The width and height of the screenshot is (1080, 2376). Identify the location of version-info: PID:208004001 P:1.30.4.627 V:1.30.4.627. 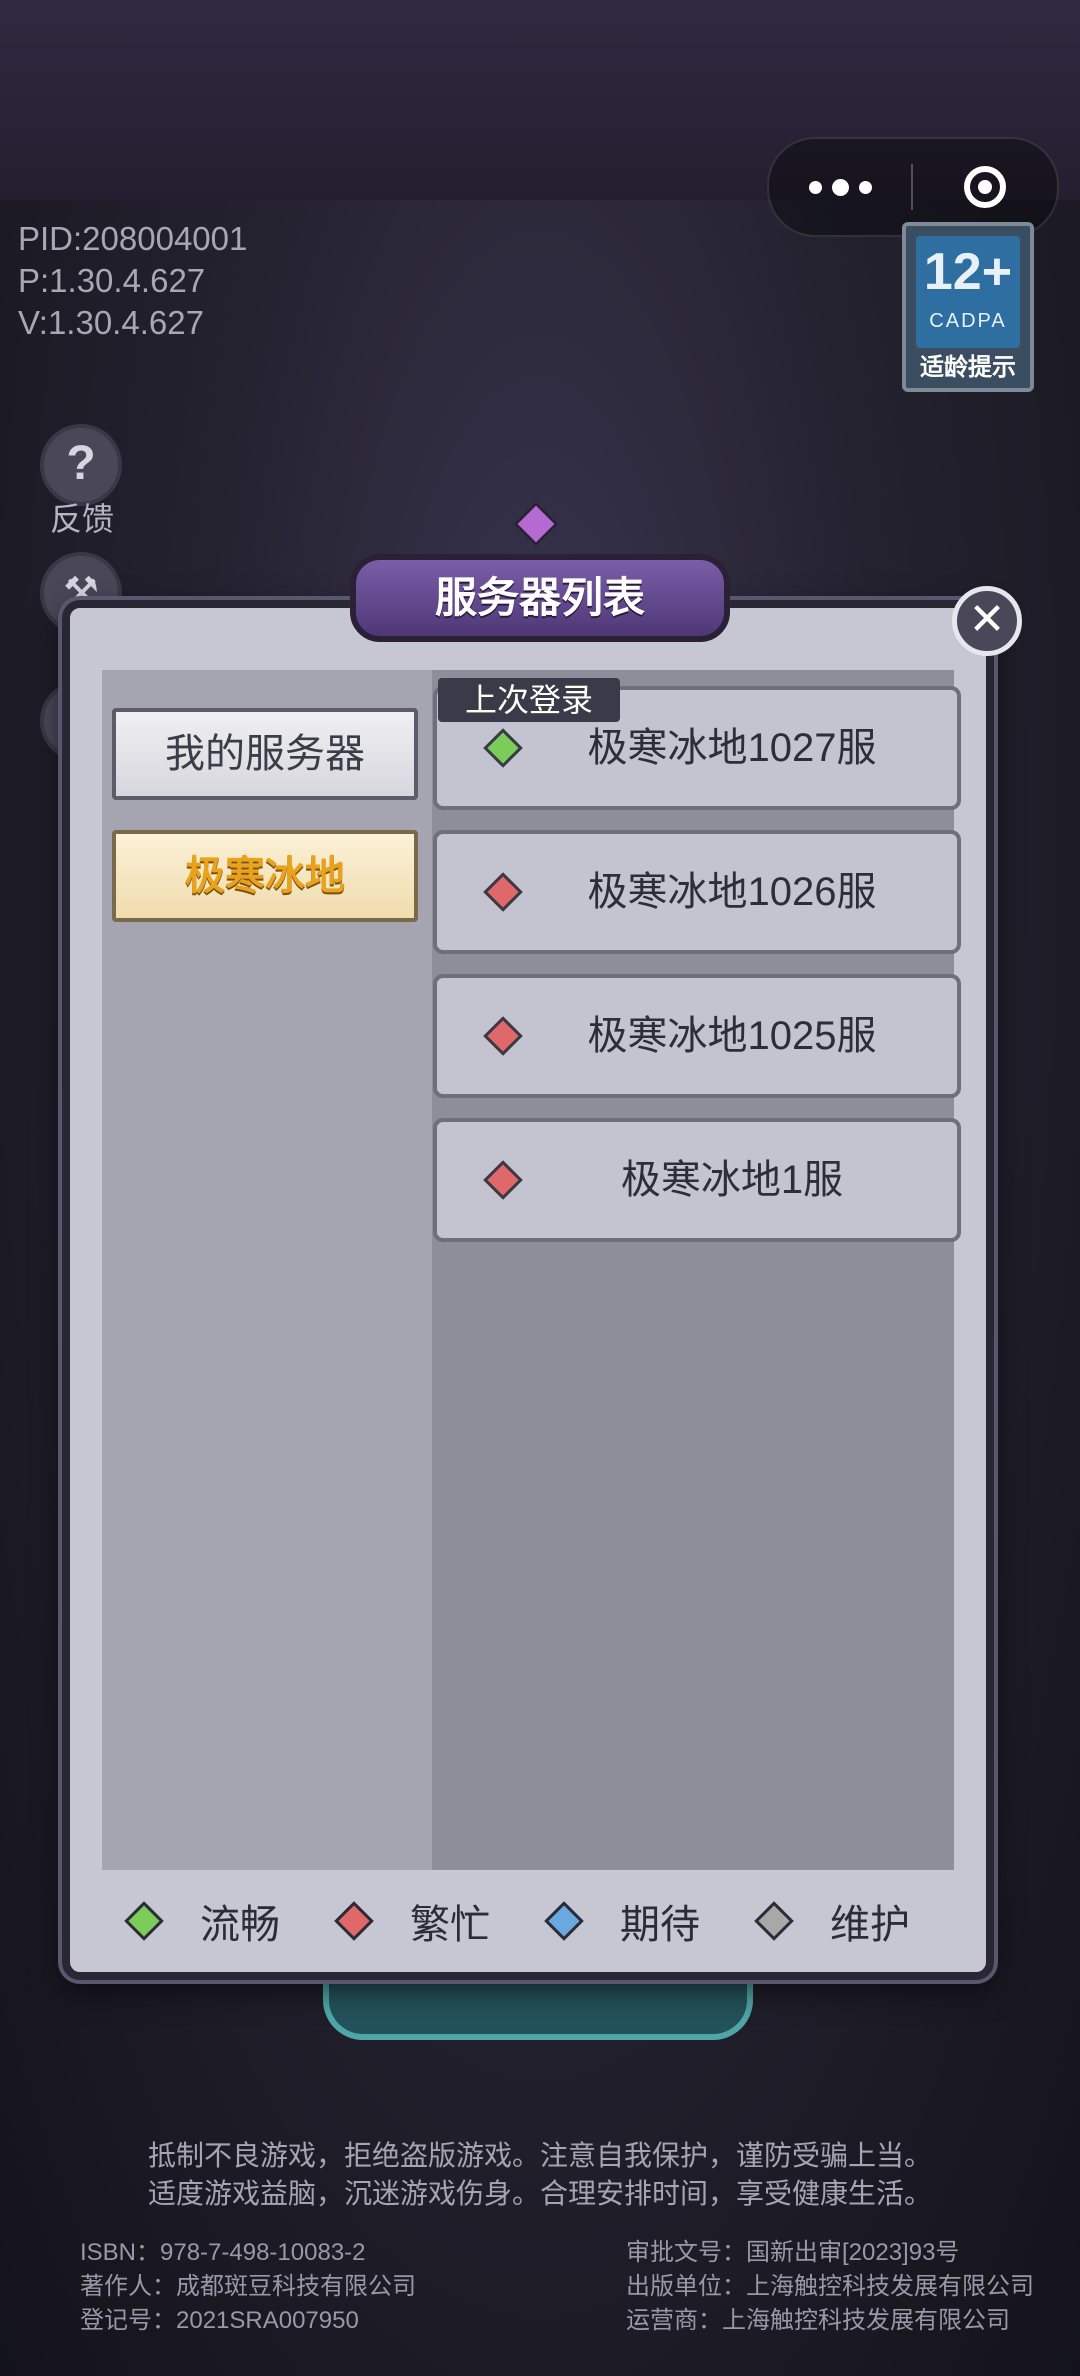
(132, 281).